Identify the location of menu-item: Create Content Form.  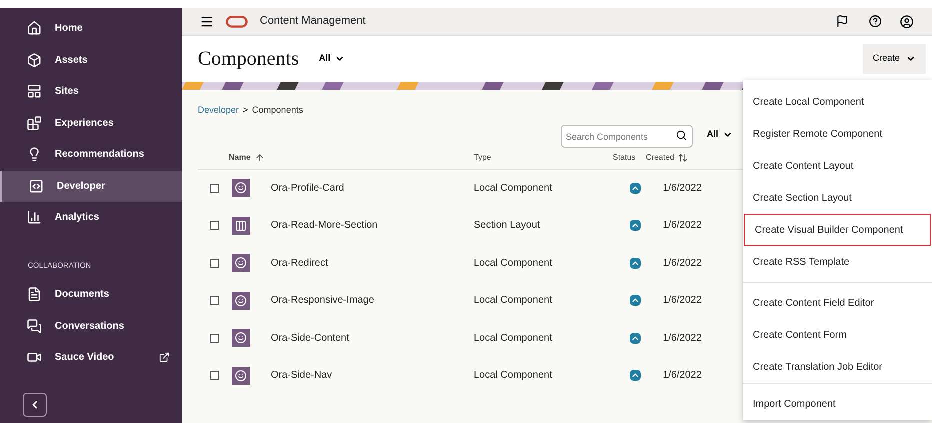
(837, 335).